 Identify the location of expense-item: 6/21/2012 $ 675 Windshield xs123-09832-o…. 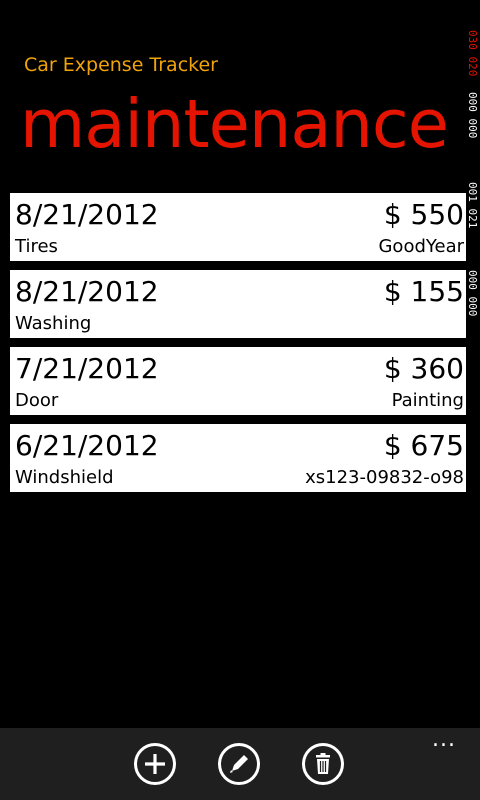
(238, 458).